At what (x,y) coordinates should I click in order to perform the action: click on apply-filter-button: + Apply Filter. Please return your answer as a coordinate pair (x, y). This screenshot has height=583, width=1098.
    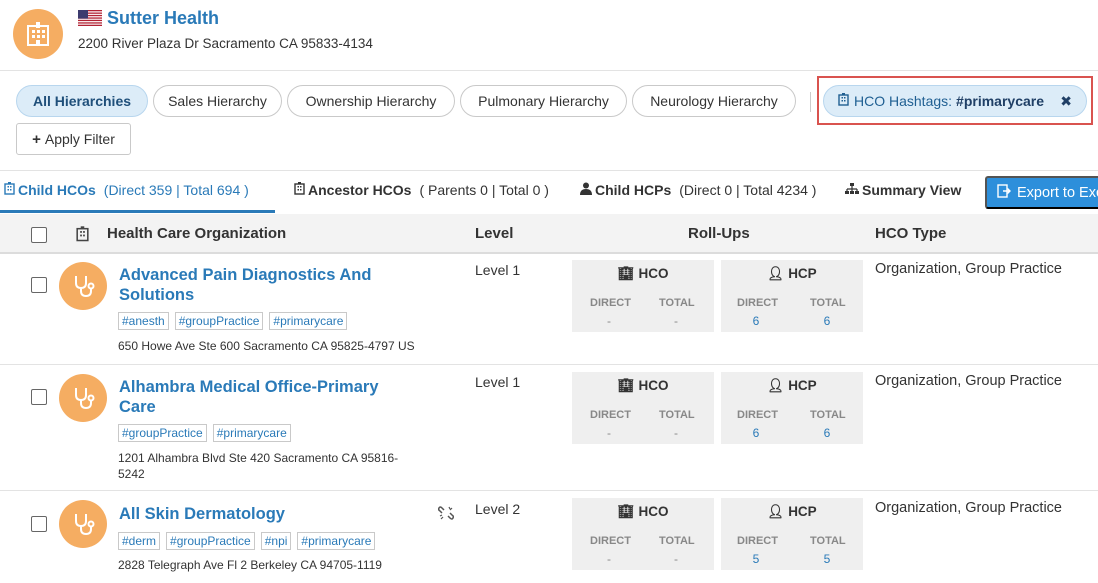
    Looking at the image, I should click on (73, 139).